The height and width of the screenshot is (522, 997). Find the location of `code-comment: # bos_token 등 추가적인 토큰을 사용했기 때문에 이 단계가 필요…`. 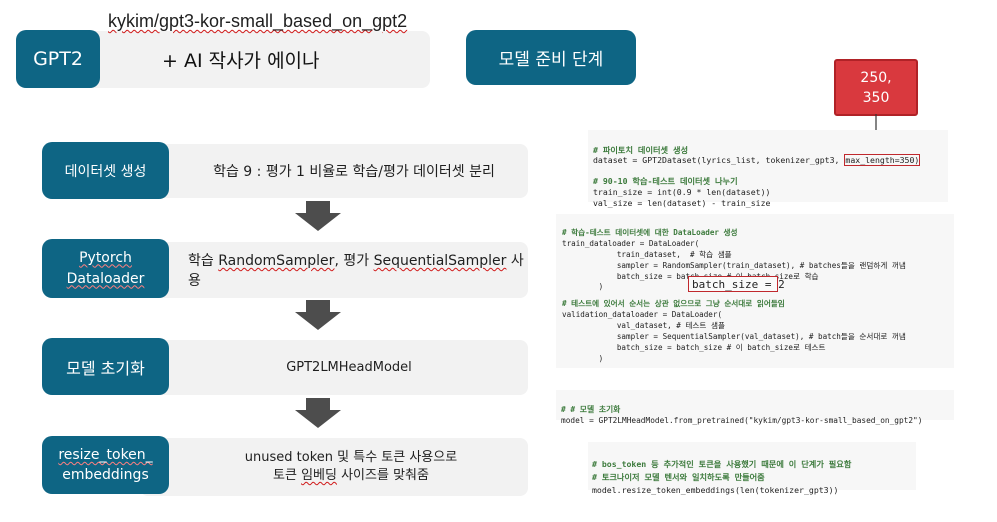

code-comment: # bos_token 등 추가적인 토큰을 사용했기 때문에 이 단계가 필요… is located at coordinates (722, 464).